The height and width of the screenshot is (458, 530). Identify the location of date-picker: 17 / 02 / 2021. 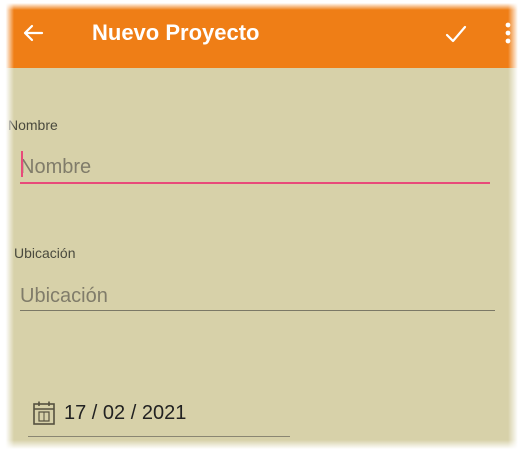
(159, 417).